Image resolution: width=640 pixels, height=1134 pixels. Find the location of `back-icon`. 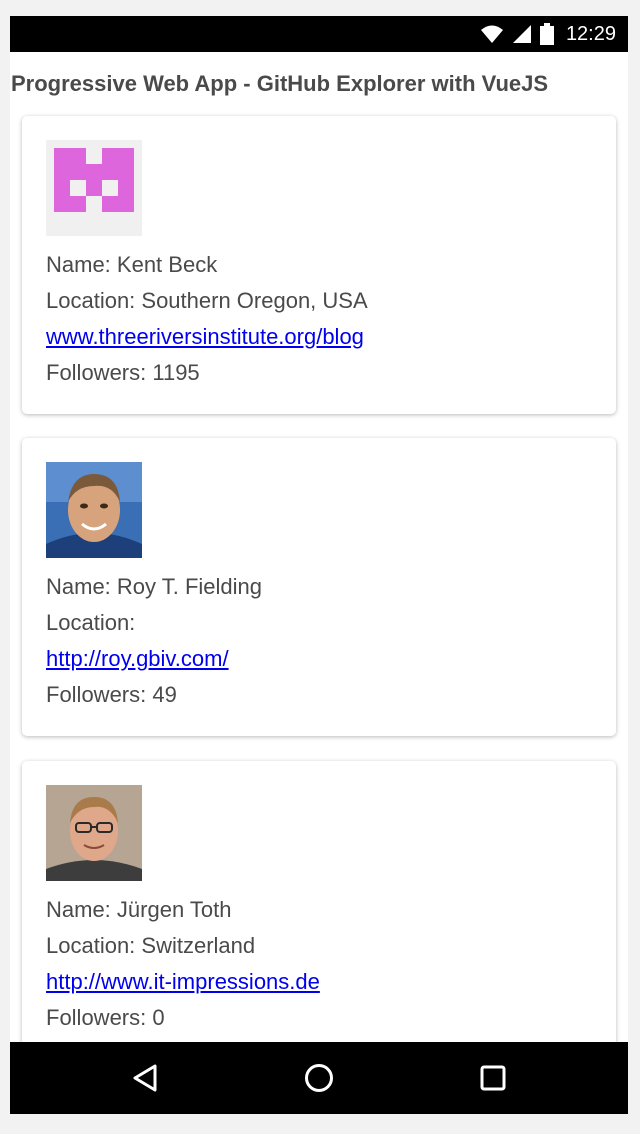

back-icon is located at coordinates (145, 1078).